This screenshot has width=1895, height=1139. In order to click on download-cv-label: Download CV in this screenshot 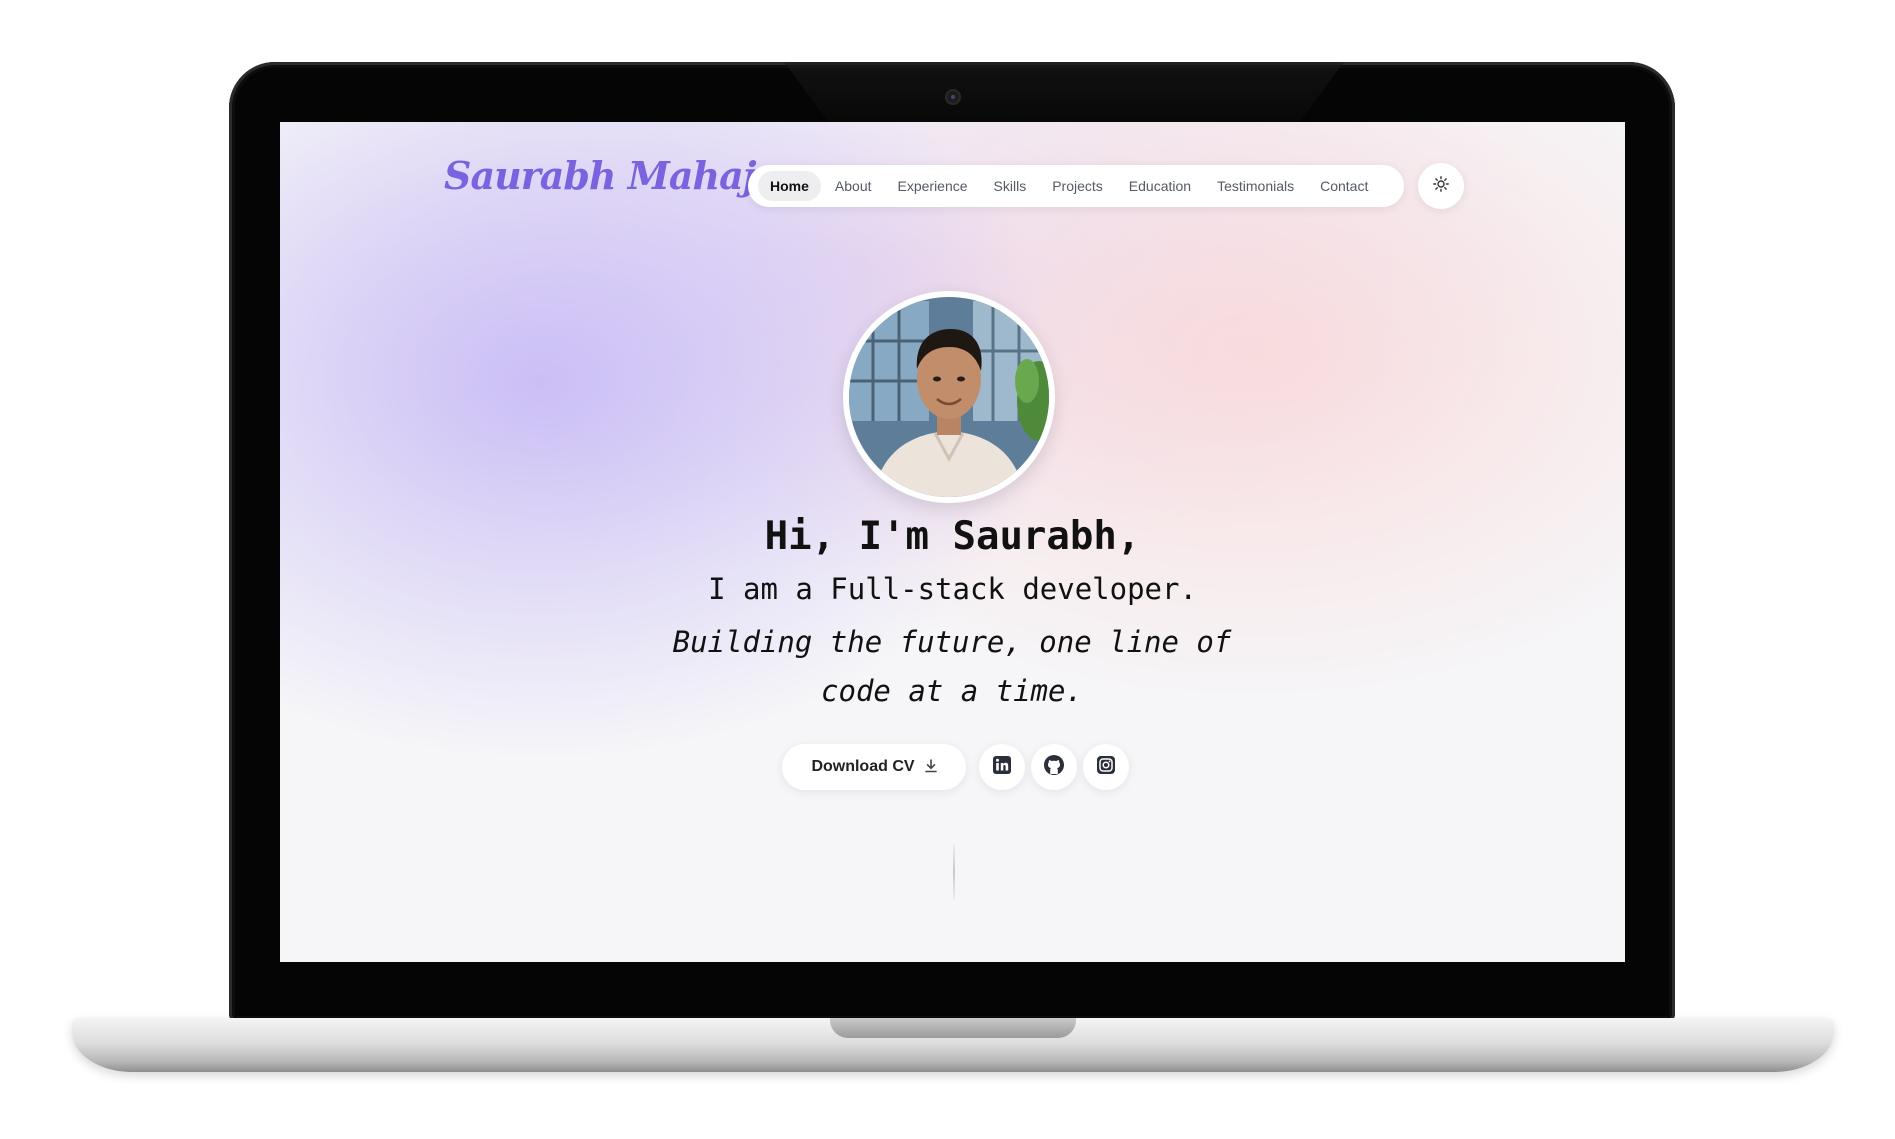, I will do `click(863, 766)`.